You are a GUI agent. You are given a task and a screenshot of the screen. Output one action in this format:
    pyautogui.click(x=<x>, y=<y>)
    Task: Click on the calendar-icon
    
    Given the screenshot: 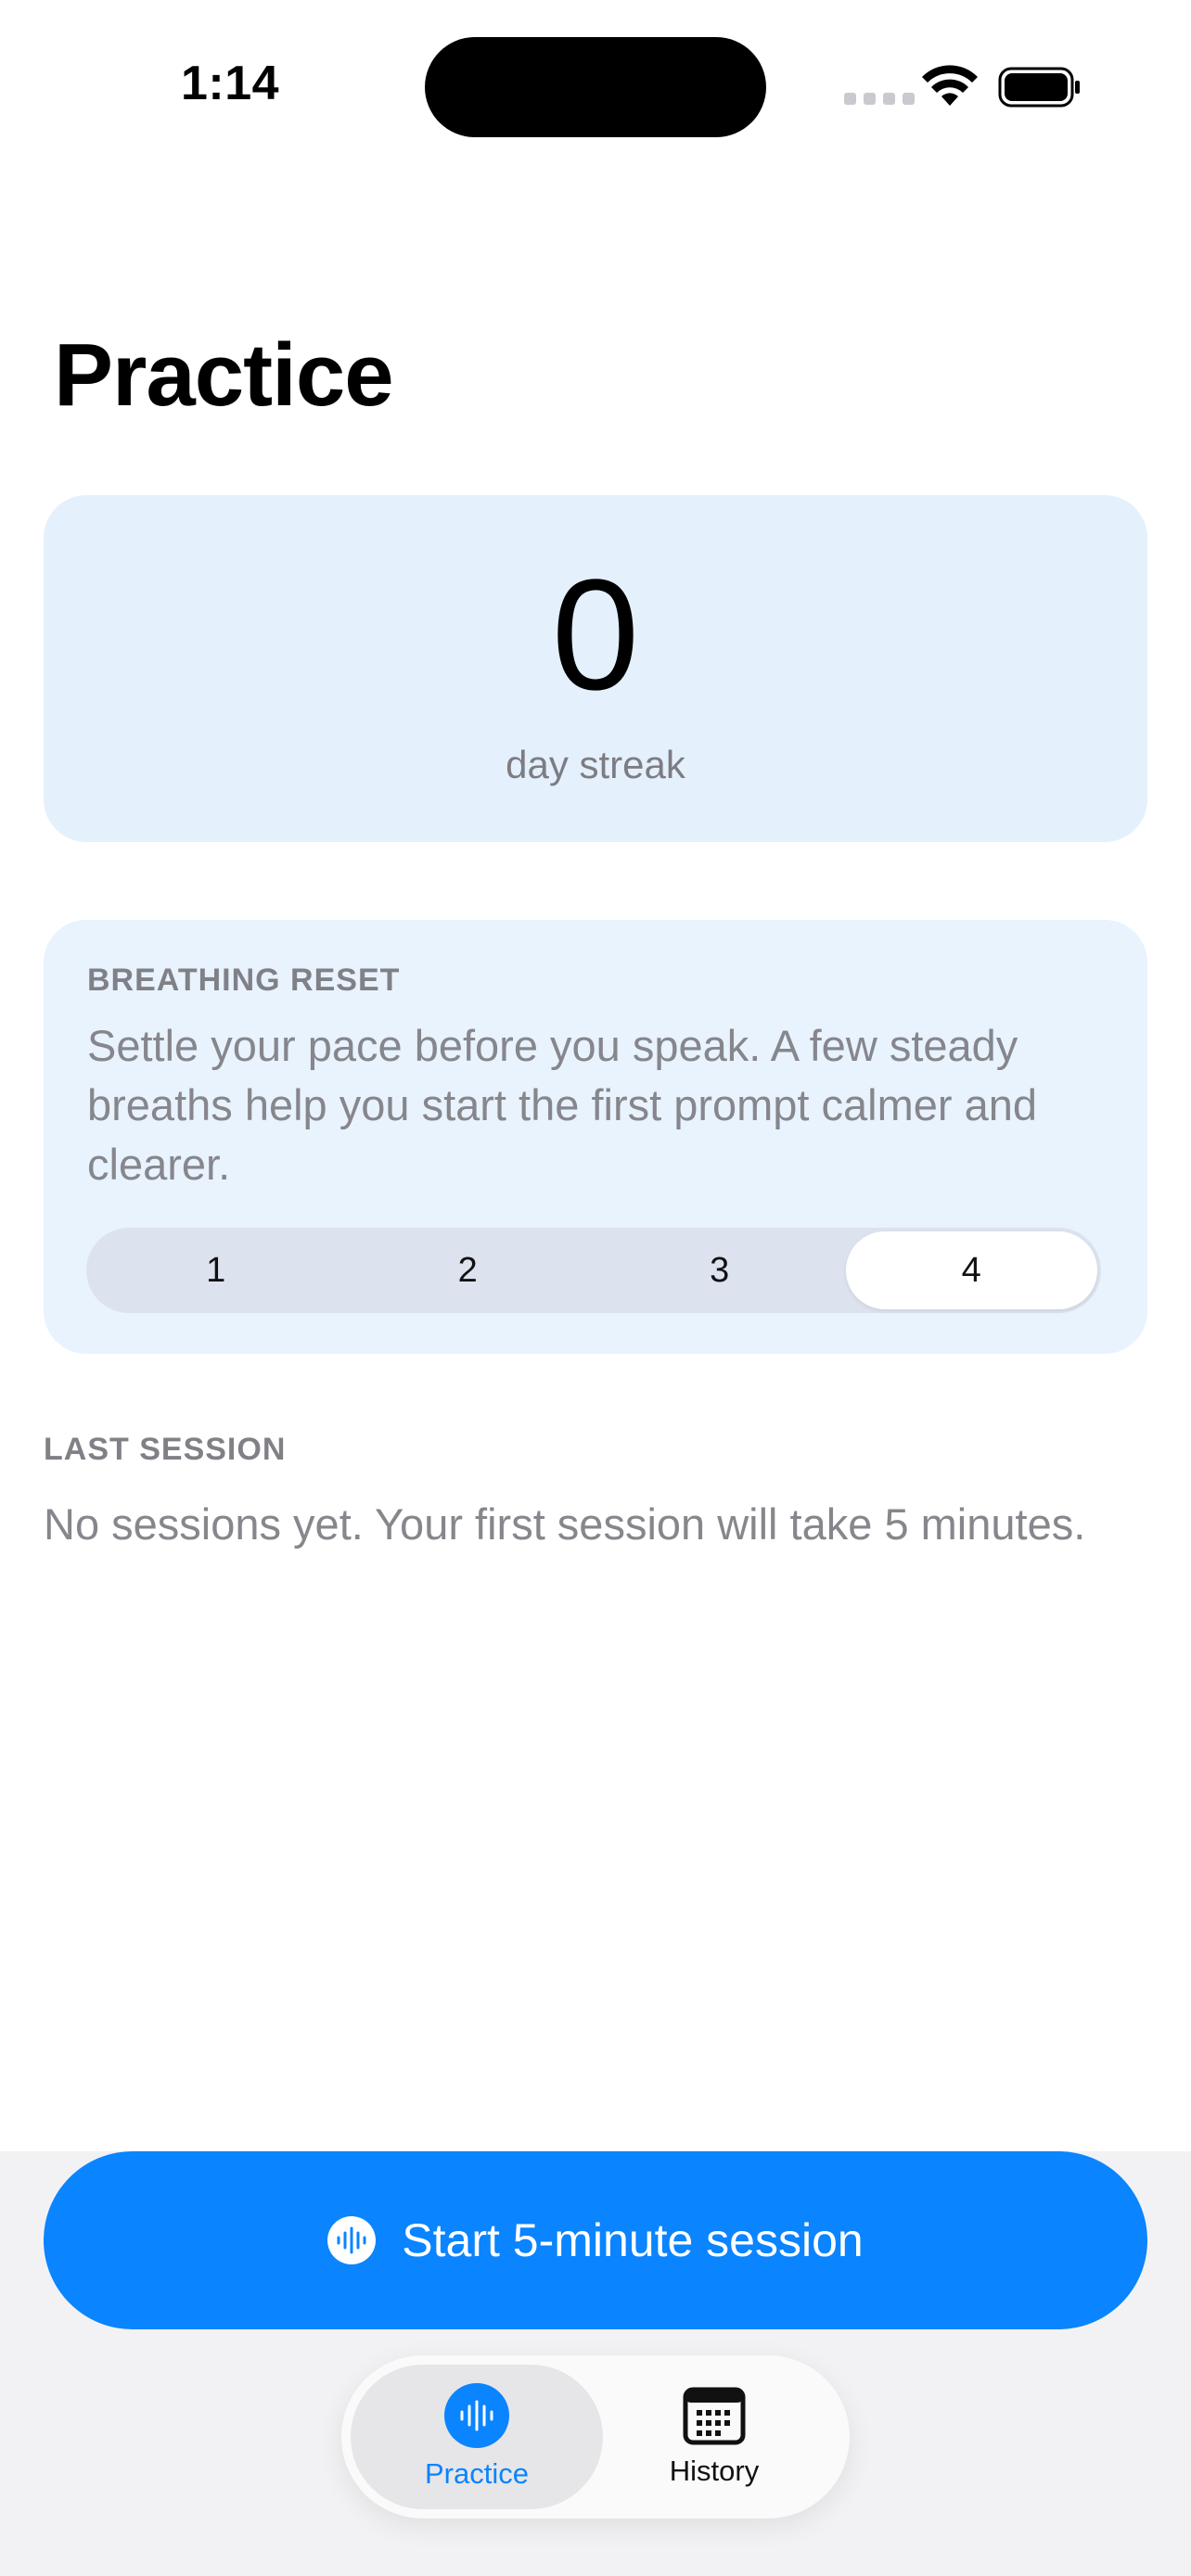 What is the action you would take?
    pyautogui.click(x=714, y=2416)
    